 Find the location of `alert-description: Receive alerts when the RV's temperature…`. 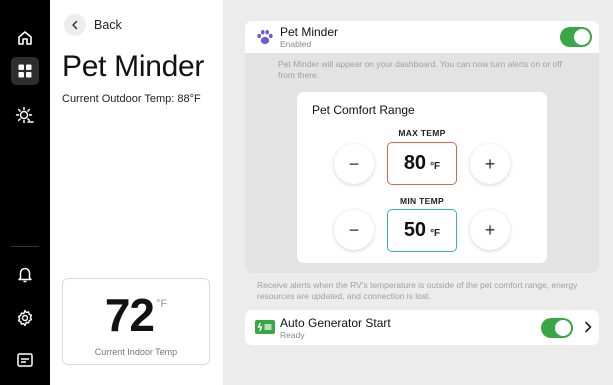

alert-description: Receive alerts when the RV's temperature… is located at coordinates (417, 290).